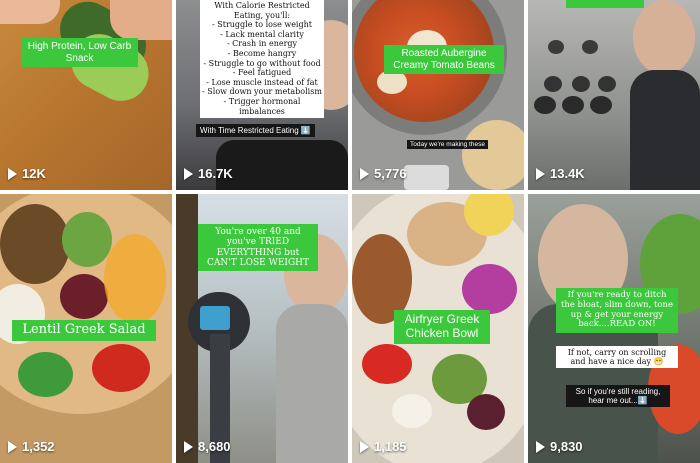 The height and width of the screenshot is (463, 700). Describe the element at coordinates (208, 173) in the screenshot. I see `view-count: 16.7K` at that location.